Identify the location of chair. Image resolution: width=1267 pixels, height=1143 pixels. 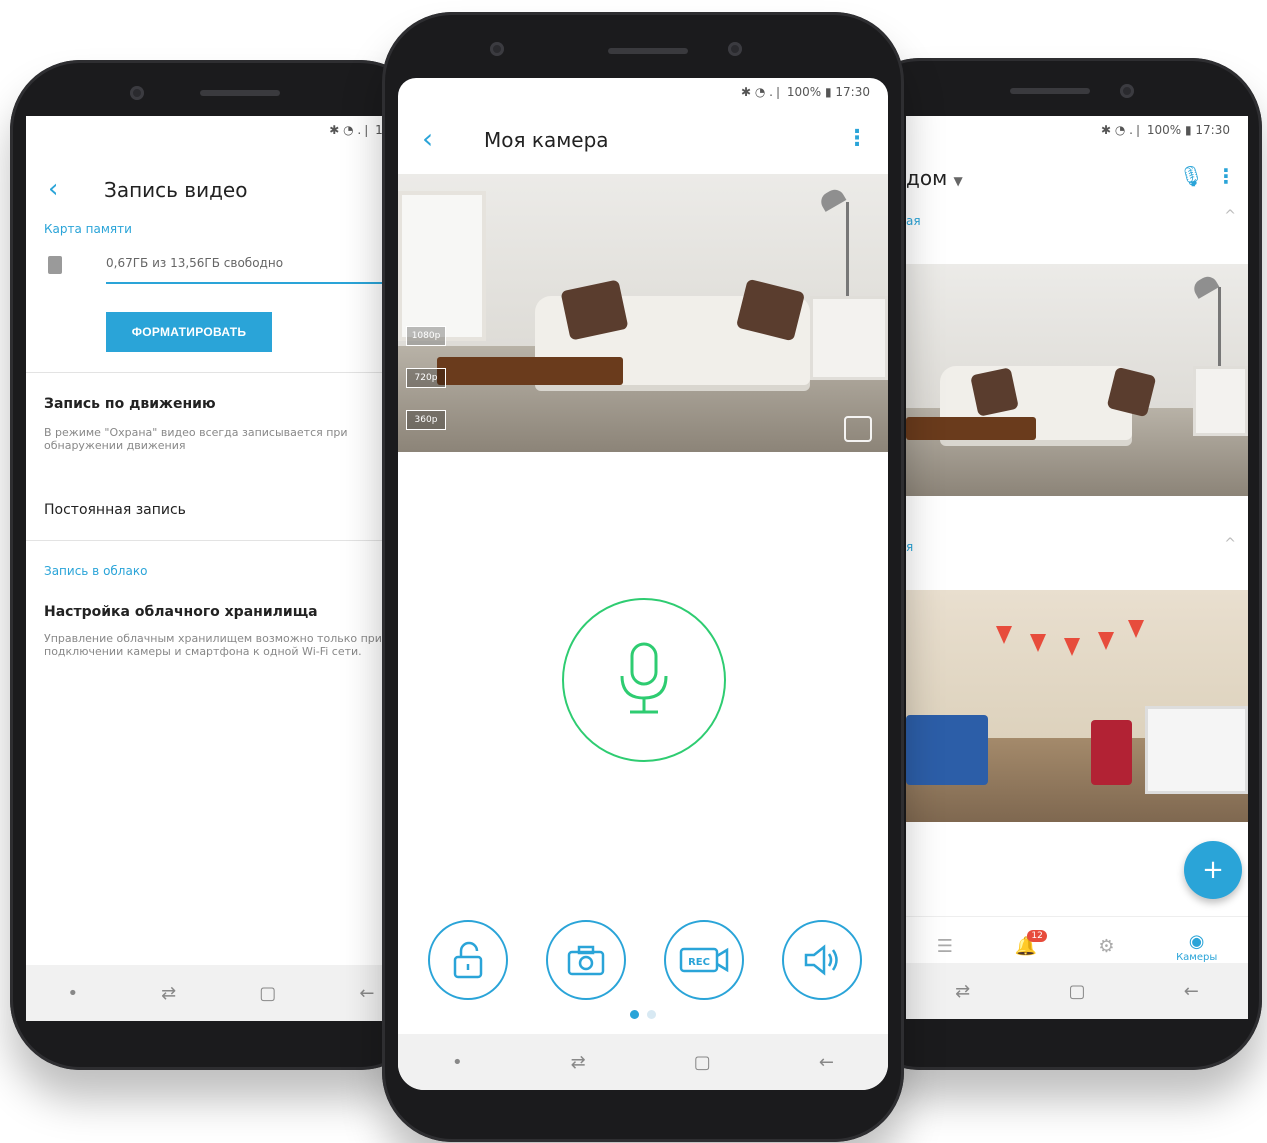
(1111, 752).